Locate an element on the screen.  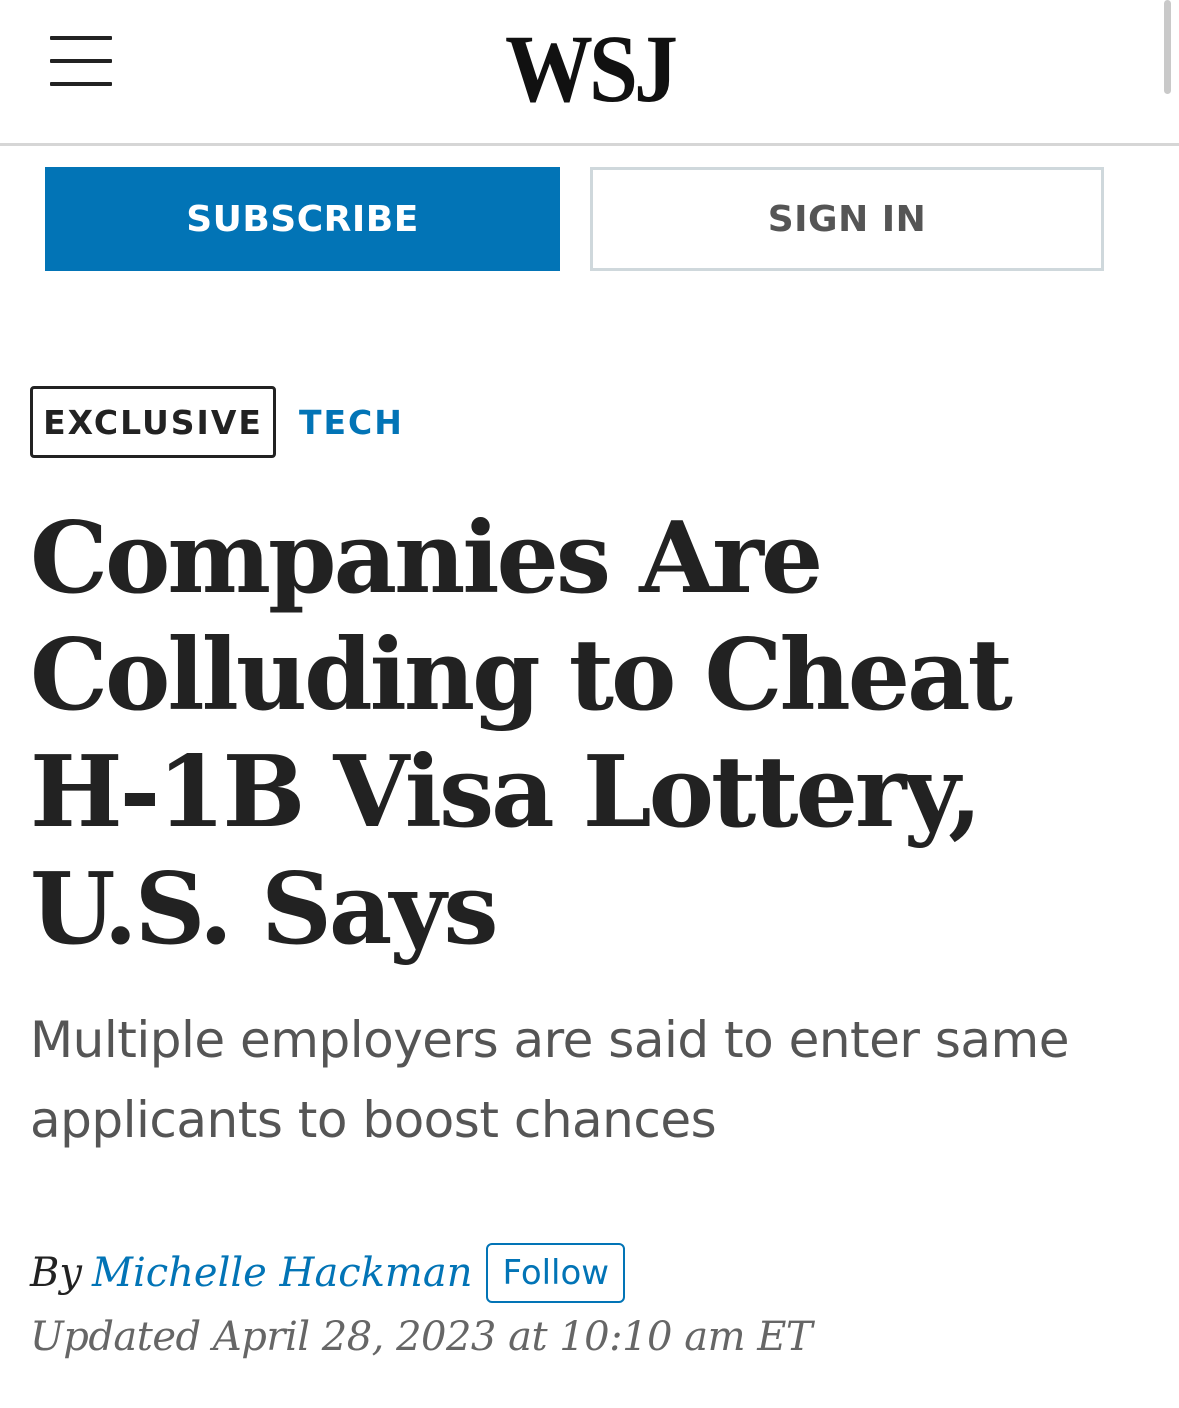
article-timestamp: Updated April 28, 2023 at 10:10 am ET is located at coordinates (421, 1337).